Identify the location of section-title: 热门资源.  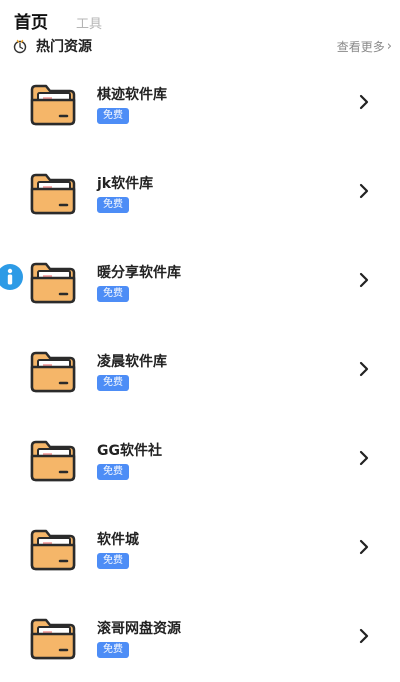
(64, 47).